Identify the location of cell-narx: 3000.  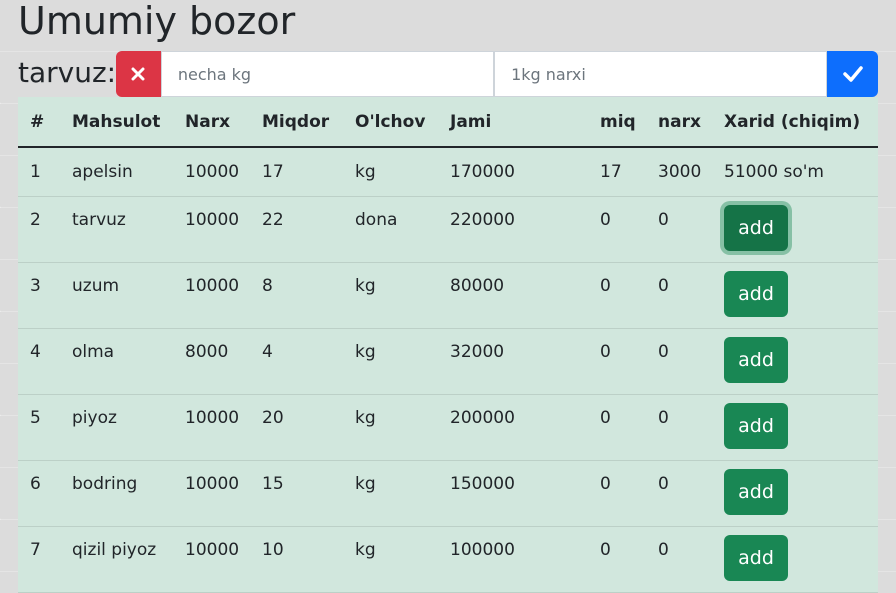
(679, 172).